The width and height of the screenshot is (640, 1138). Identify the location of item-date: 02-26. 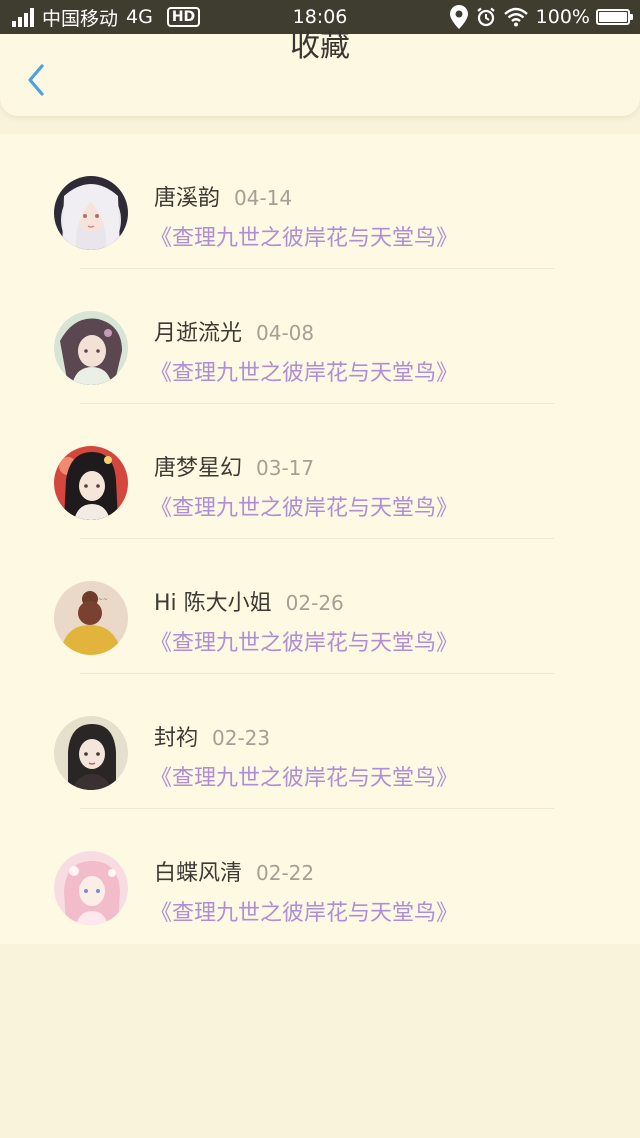
(314, 603).